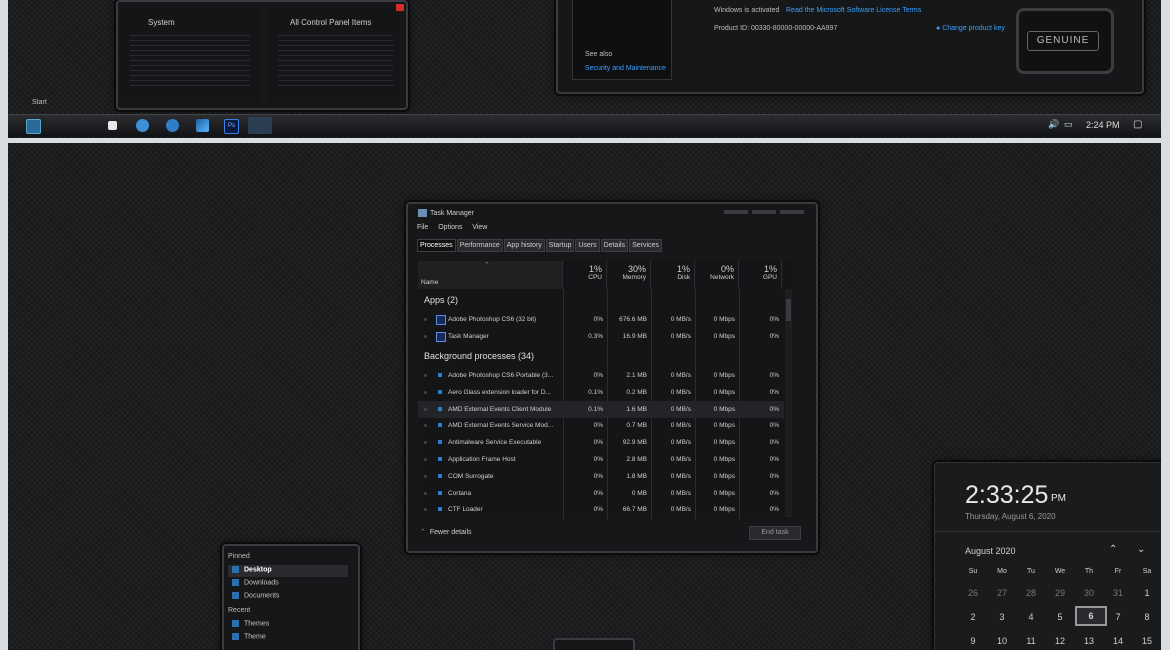 The image size is (1170, 650). What do you see at coordinates (601, 336) in the screenshot?
I see `table-row: Task Manager 0.3% 16.9 MB 0 MB/s 0 Mbps 0%` at bounding box center [601, 336].